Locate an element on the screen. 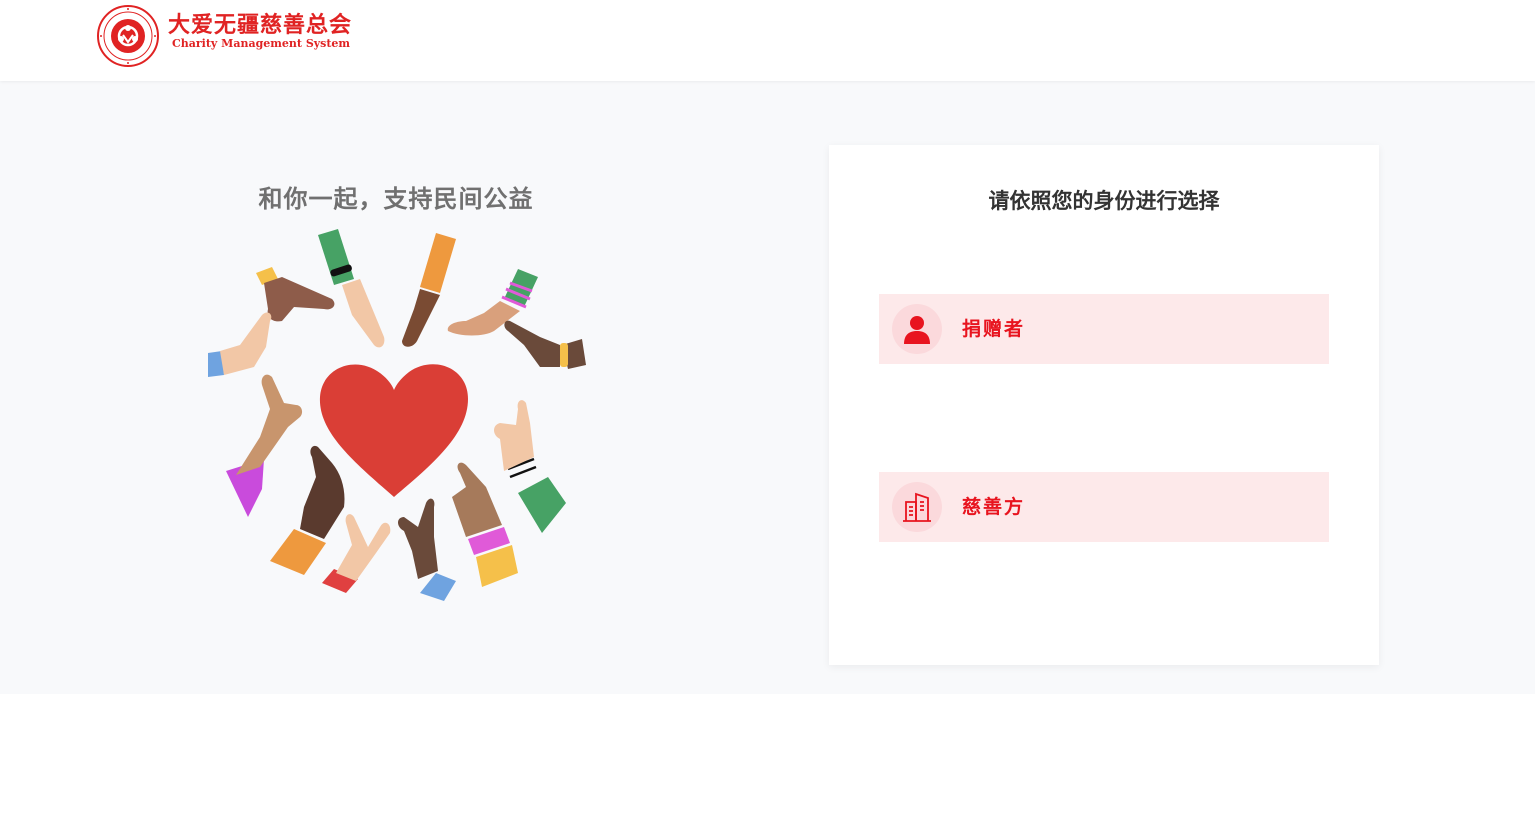  hero-slogan: 和你一起，支持民间公益 is located at coordinates (396, 198).